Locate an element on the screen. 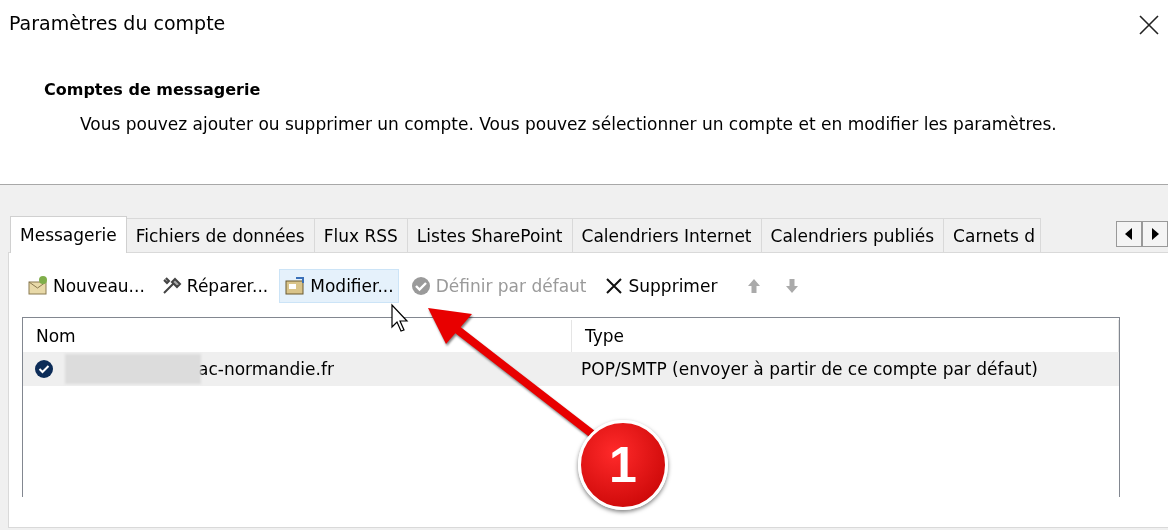 The height and width of the screenshot is (530, 1168). close-icon is located at coordinates (1149, 25).